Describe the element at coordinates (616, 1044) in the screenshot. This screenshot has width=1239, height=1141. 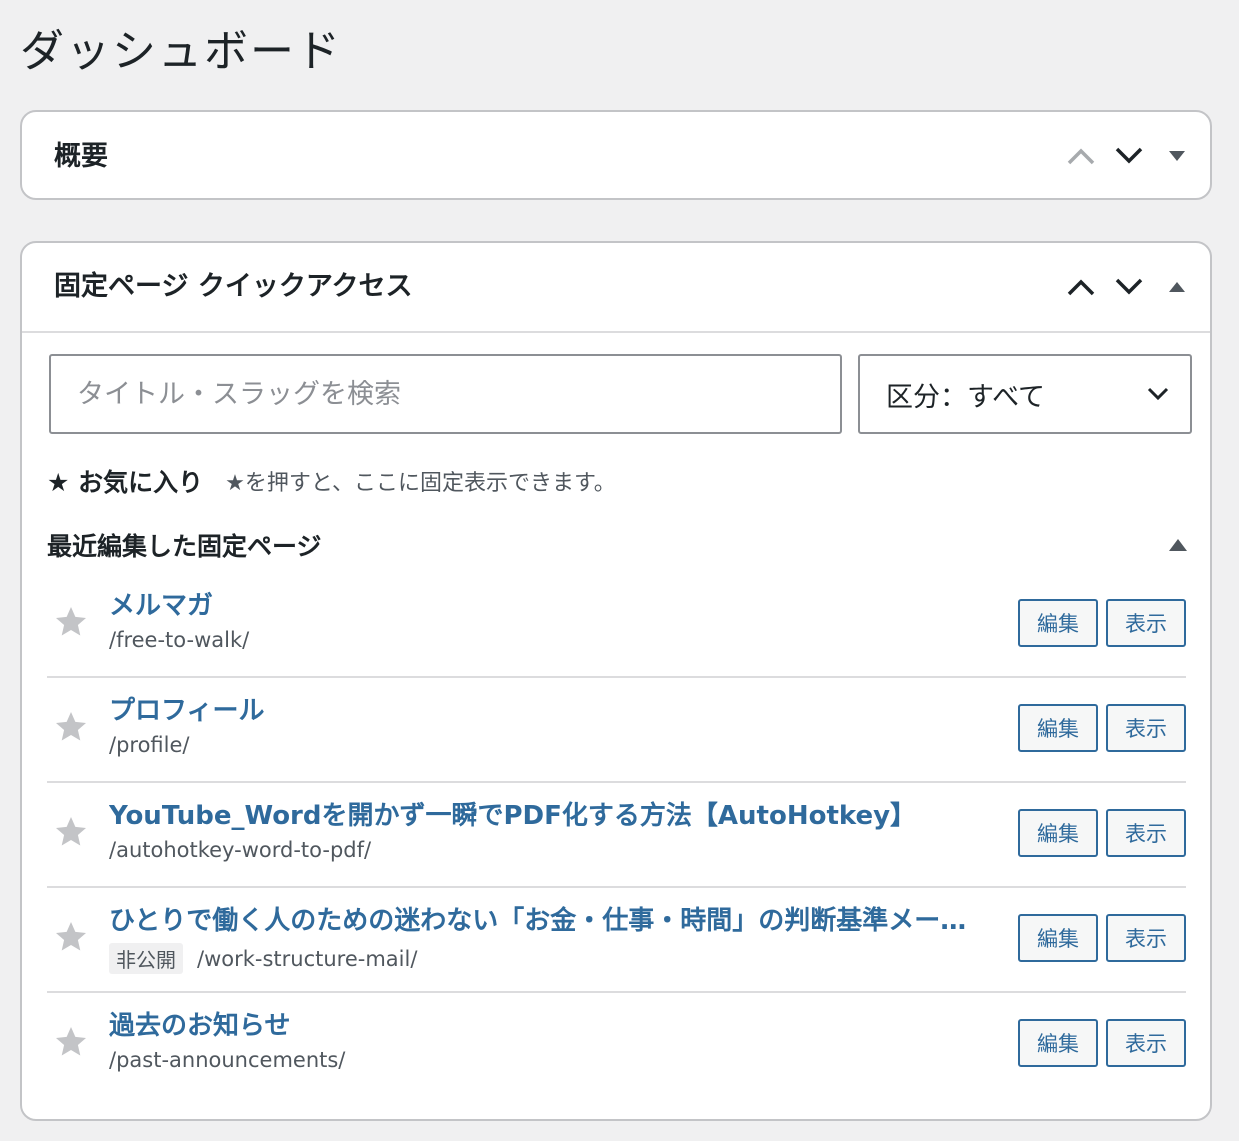
I see `list-item: 過去のお知らせ /past-announcements/ 編集 表示` at that location.